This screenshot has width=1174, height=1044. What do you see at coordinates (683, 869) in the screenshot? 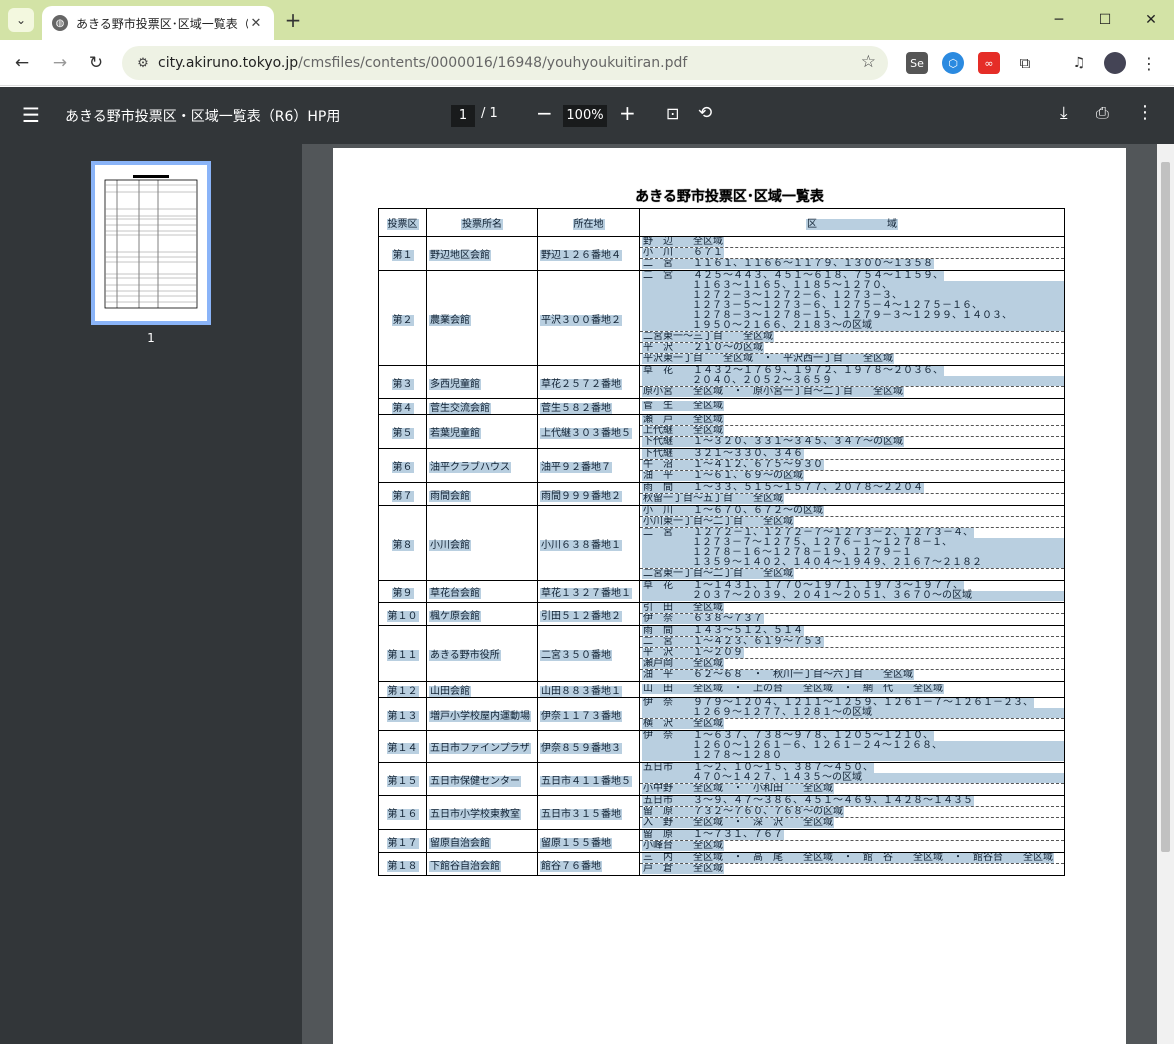
I see `area-text: 戸 倉 全区域` at bounding box center [683, 869].